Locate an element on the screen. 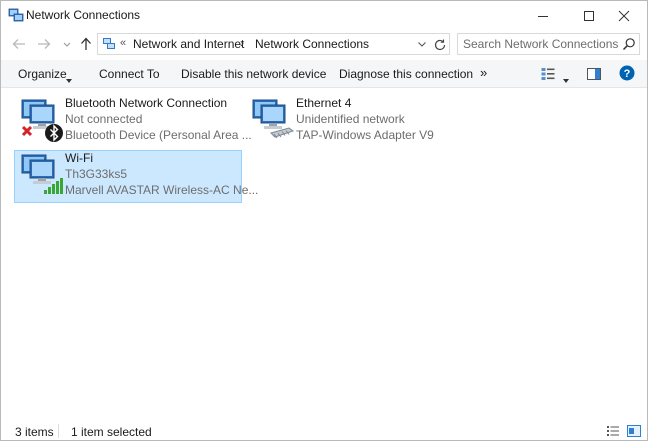 Image resolution: width=648 pixels, height=441 pixels. close-button is located at coordinates (624, 15).